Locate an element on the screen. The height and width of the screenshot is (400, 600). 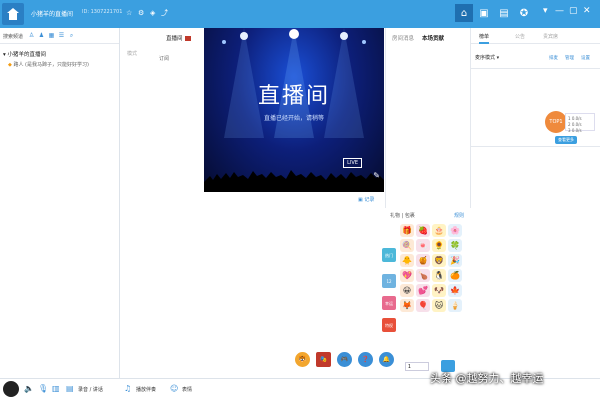
gift-item: 🎁 is located at coordinates (407, 230).